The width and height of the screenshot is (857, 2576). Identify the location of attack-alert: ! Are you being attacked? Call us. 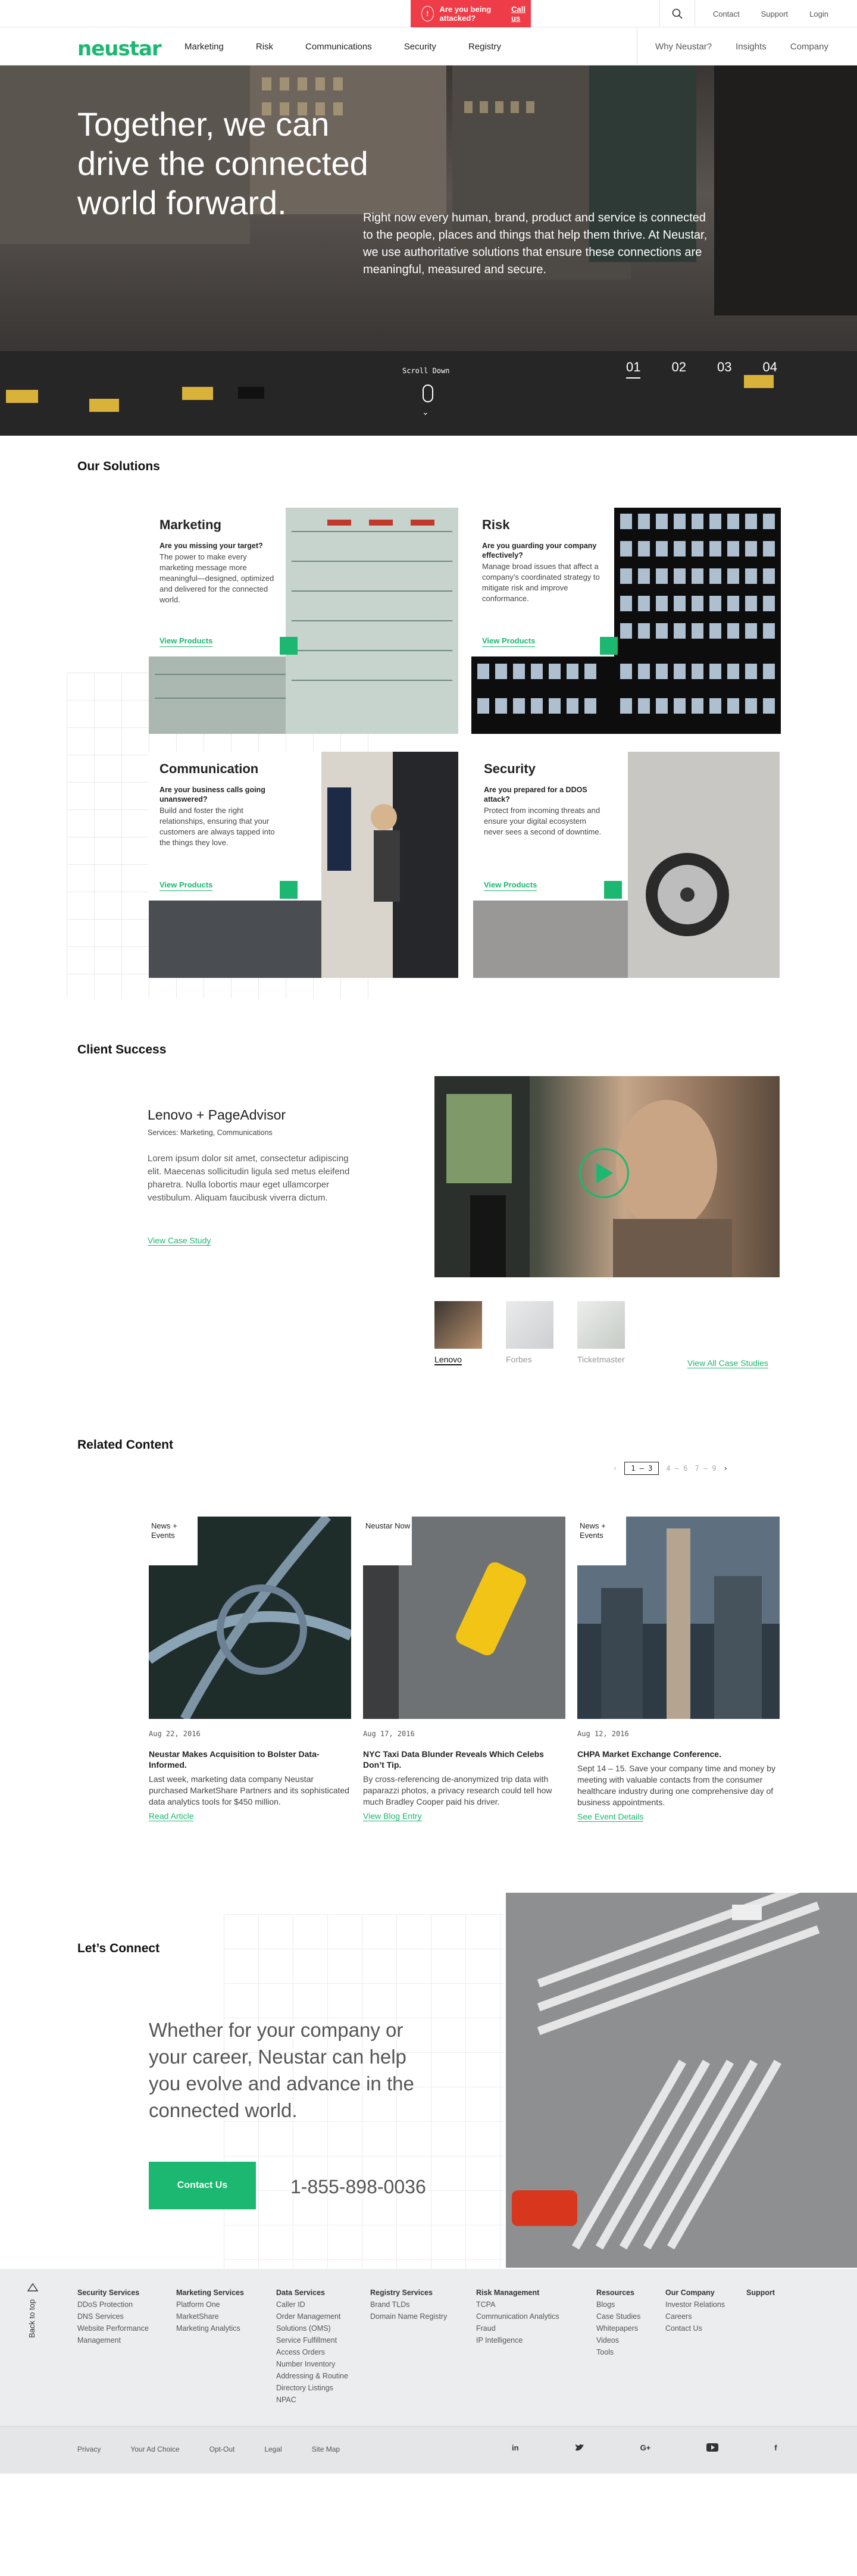
(471, 13).